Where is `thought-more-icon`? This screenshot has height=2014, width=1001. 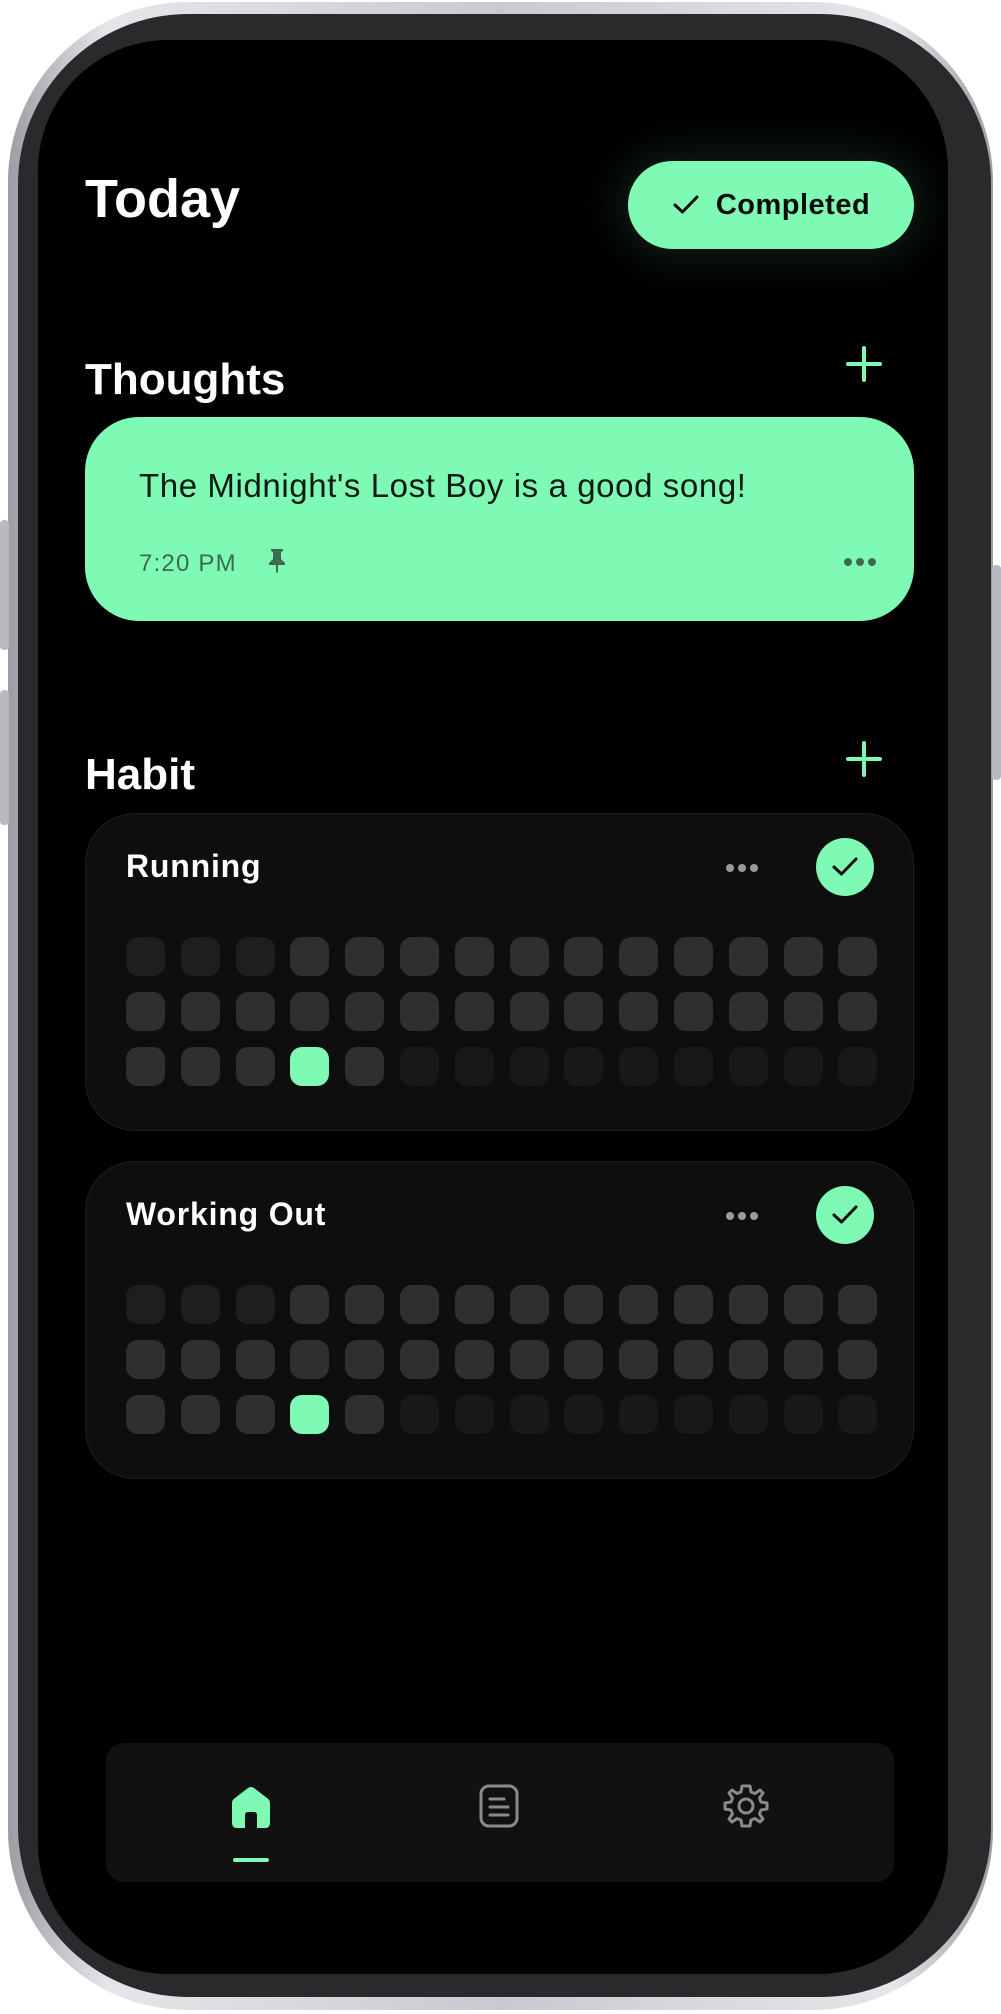
thought-more-icon is located at coordinates (860, 562).